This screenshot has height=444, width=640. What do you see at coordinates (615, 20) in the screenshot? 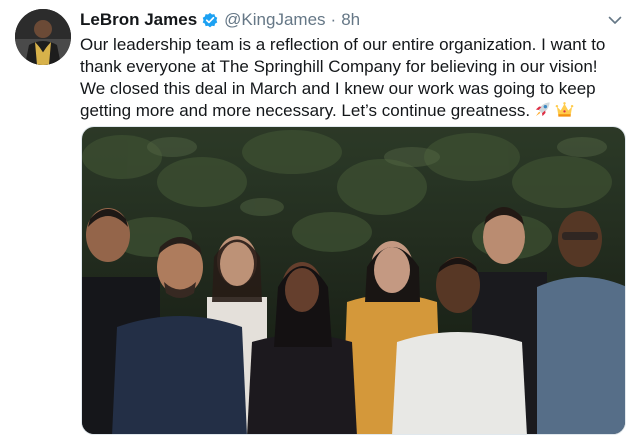
I see `chevron-down-icon` at bounding box center [615, 20].